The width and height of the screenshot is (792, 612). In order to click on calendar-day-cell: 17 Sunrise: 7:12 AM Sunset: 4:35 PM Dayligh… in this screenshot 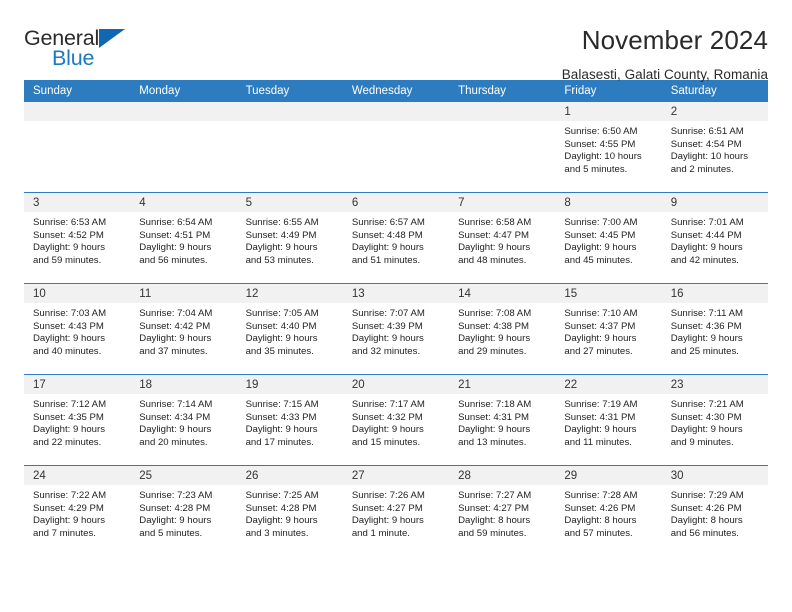, I will do `click(77, 420)`.